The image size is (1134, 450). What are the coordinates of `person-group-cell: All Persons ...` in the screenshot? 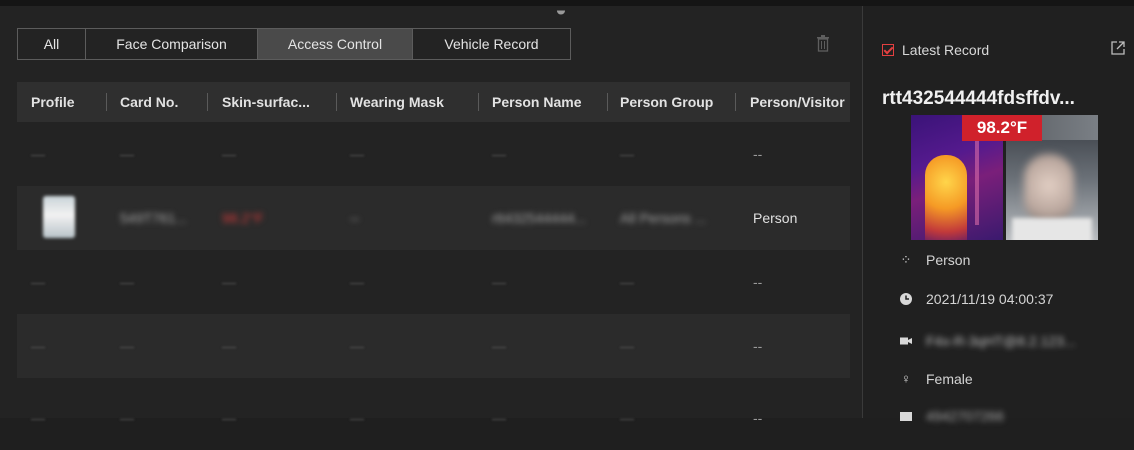 It's located at (663, 218).